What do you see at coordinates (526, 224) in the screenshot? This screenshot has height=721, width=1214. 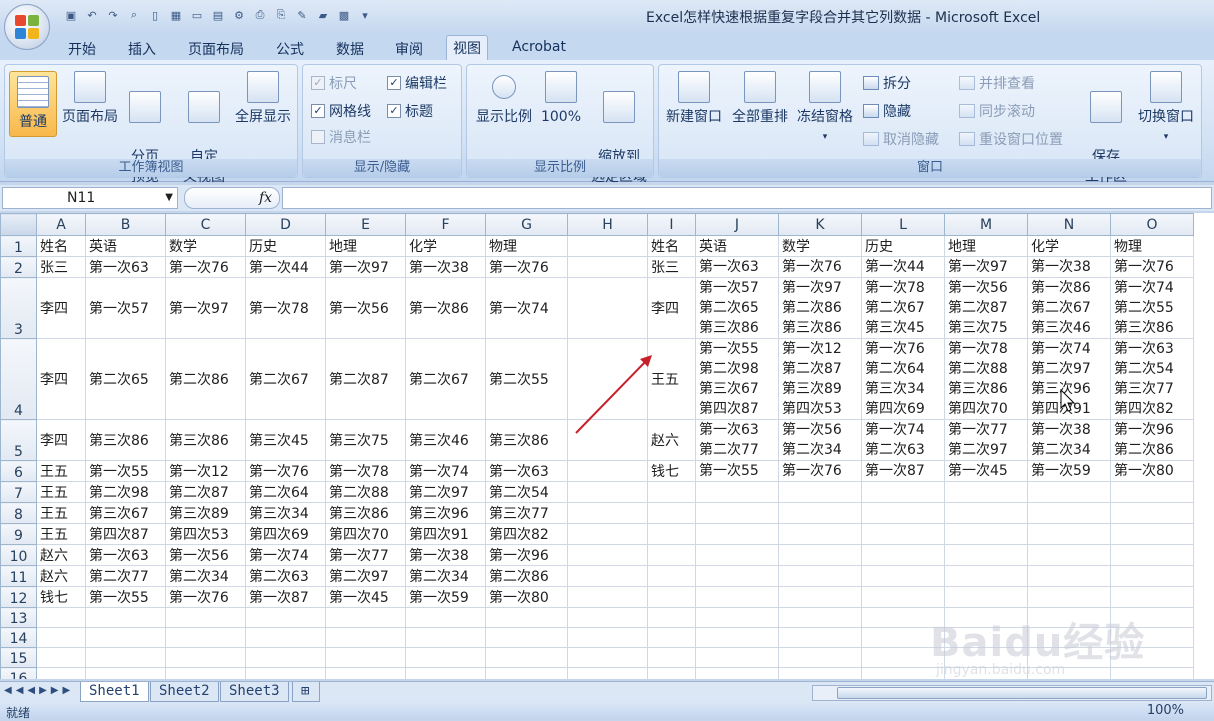 I see `column-header: G` at bounding box center [526, 224].